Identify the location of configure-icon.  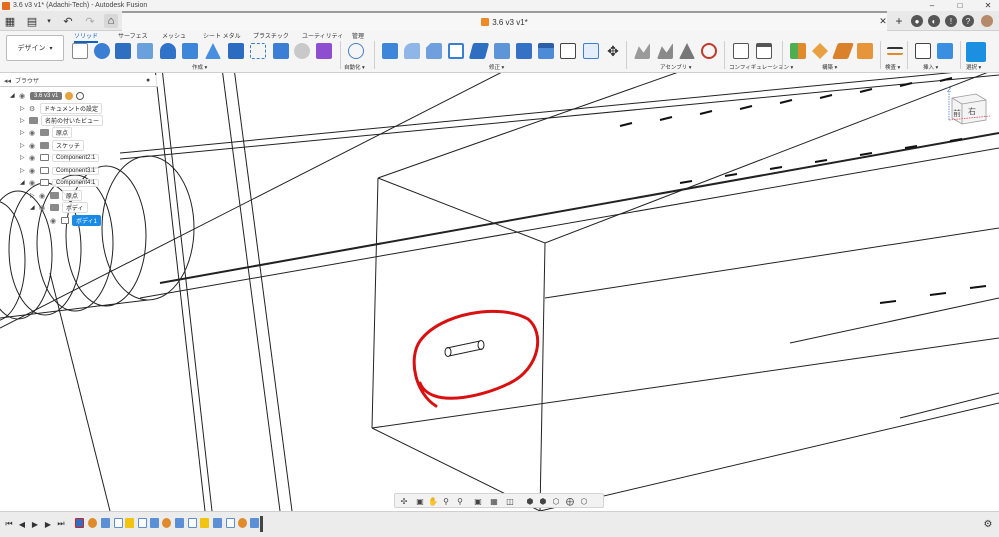
(741, 51).